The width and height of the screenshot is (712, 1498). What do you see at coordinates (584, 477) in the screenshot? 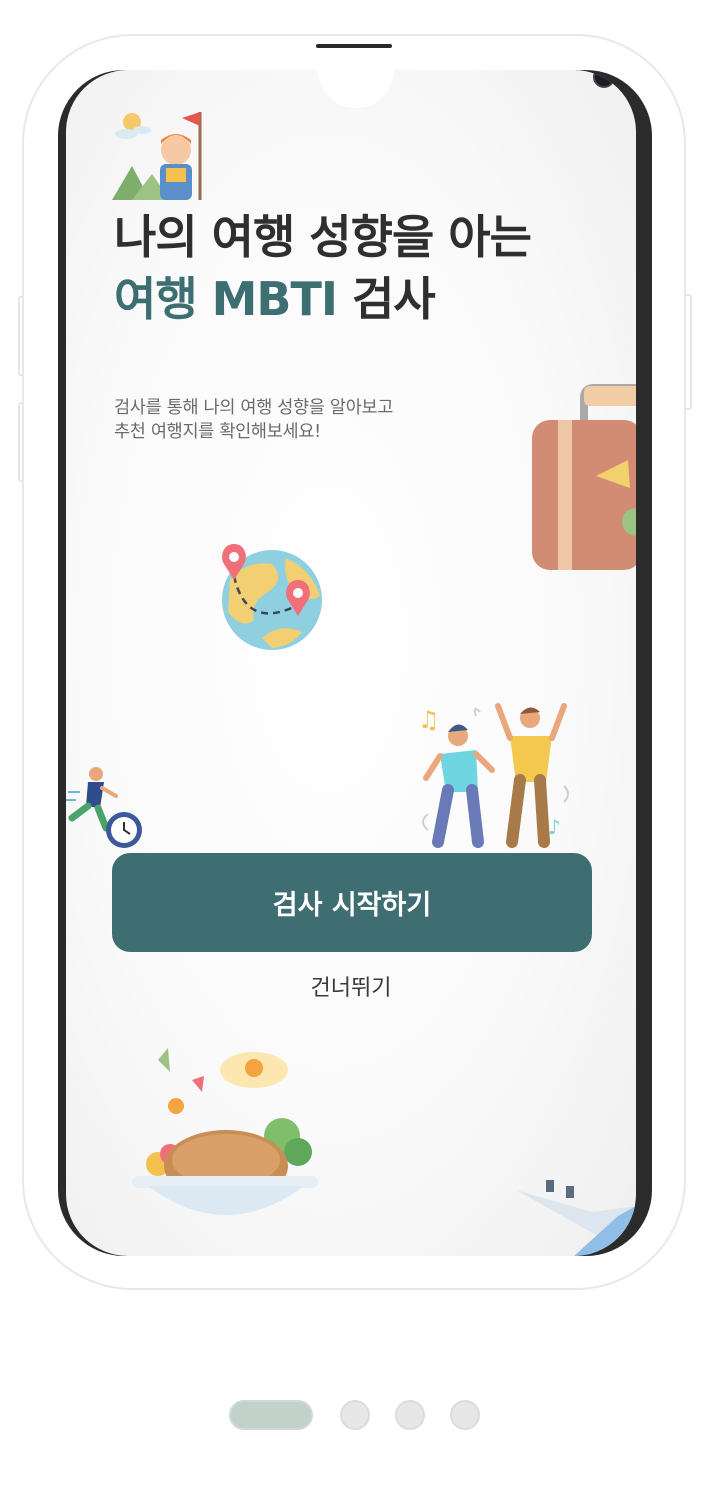
I see `suitcase-icon` at bounding box center [584, 477].